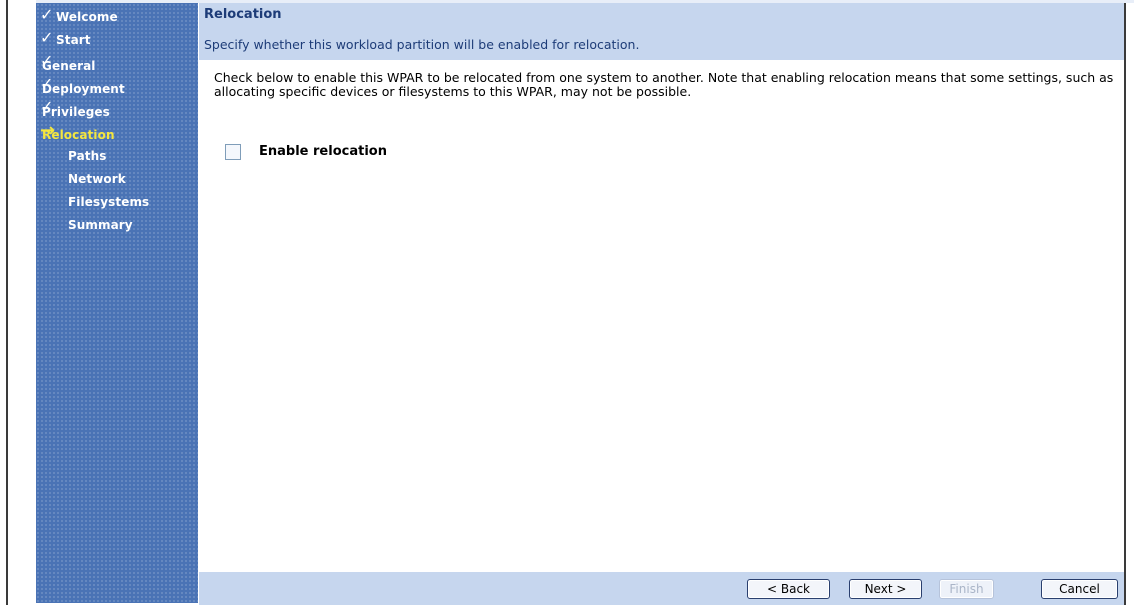 The width and height of the screenshot is (1135, 605). Describe the element at coordinates (966, 589) in the screenshot. I see `finish-button: Finish` at that location.